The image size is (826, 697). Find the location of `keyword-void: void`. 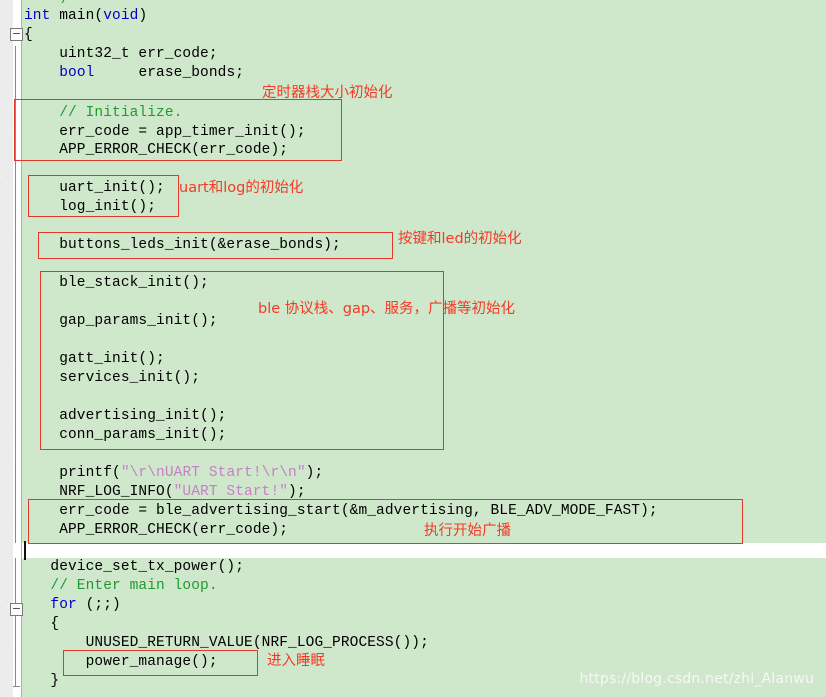

keyword-void: void is located at coordinates (121, 16).